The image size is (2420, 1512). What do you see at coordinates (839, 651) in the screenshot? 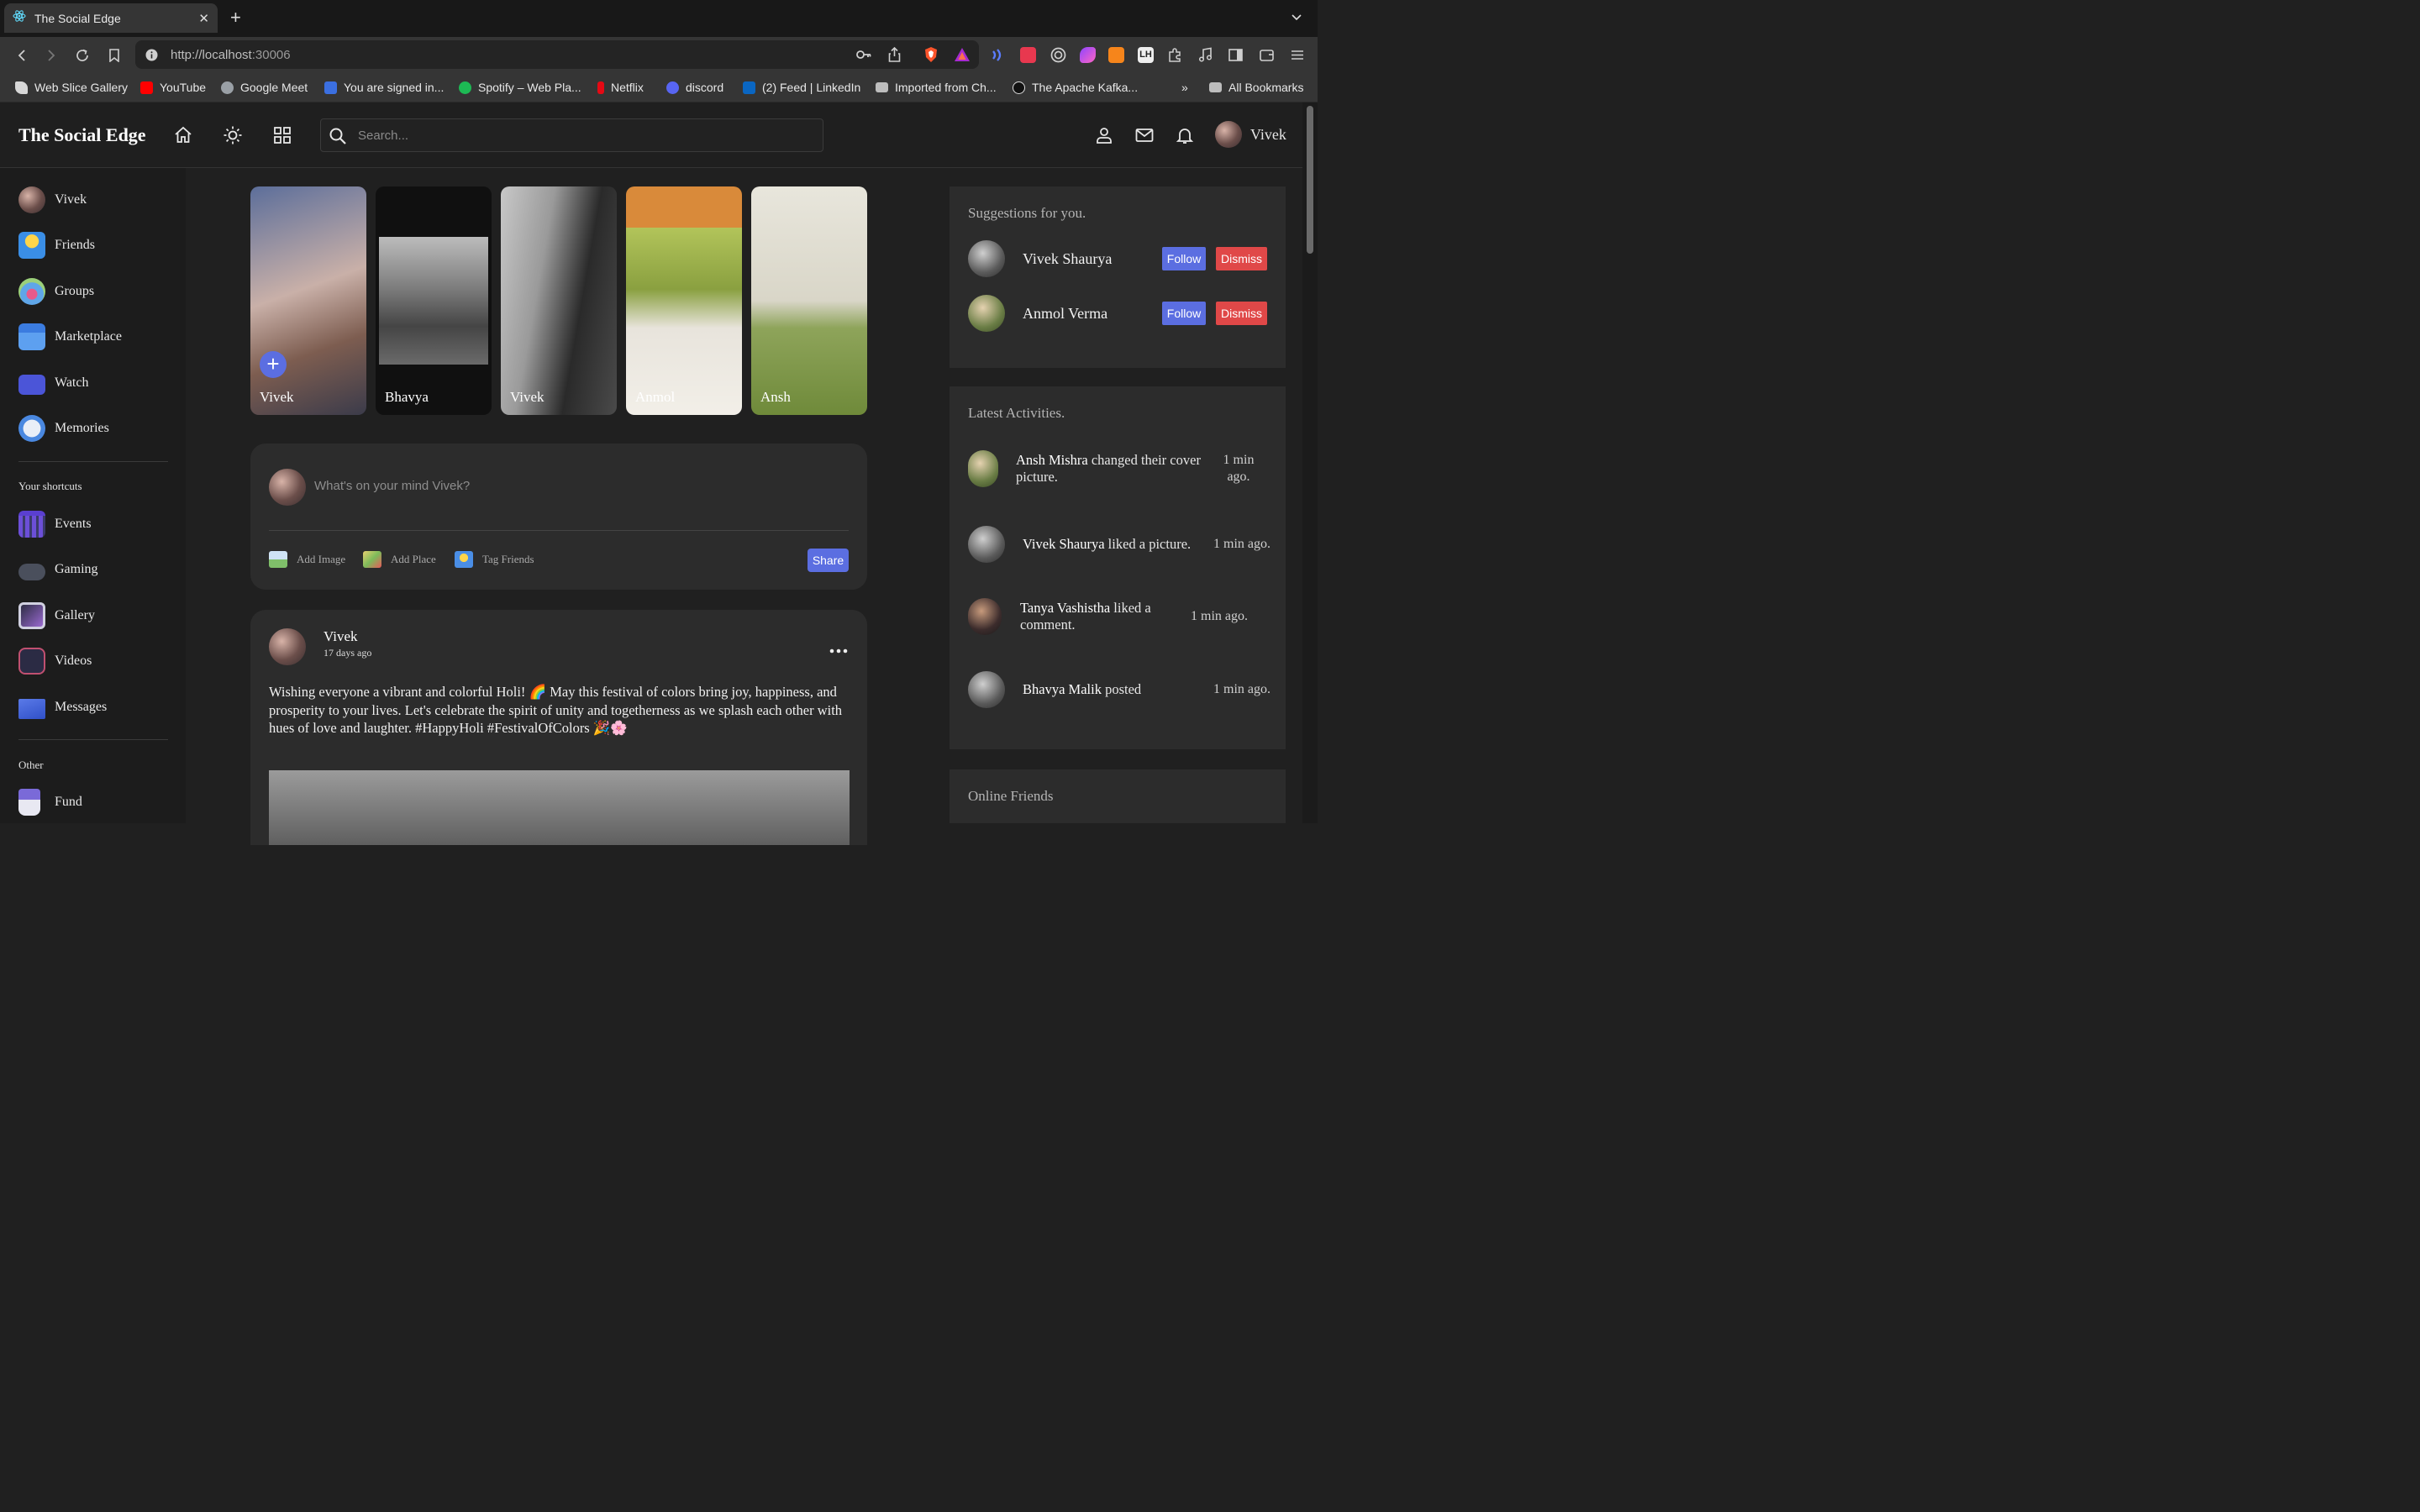
I see `more-options-icon` at bounding box center [839, 651].